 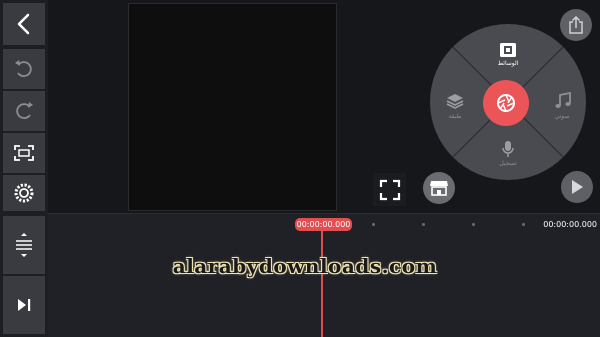 I want to click on redo-button, so click(x=24, y=111).